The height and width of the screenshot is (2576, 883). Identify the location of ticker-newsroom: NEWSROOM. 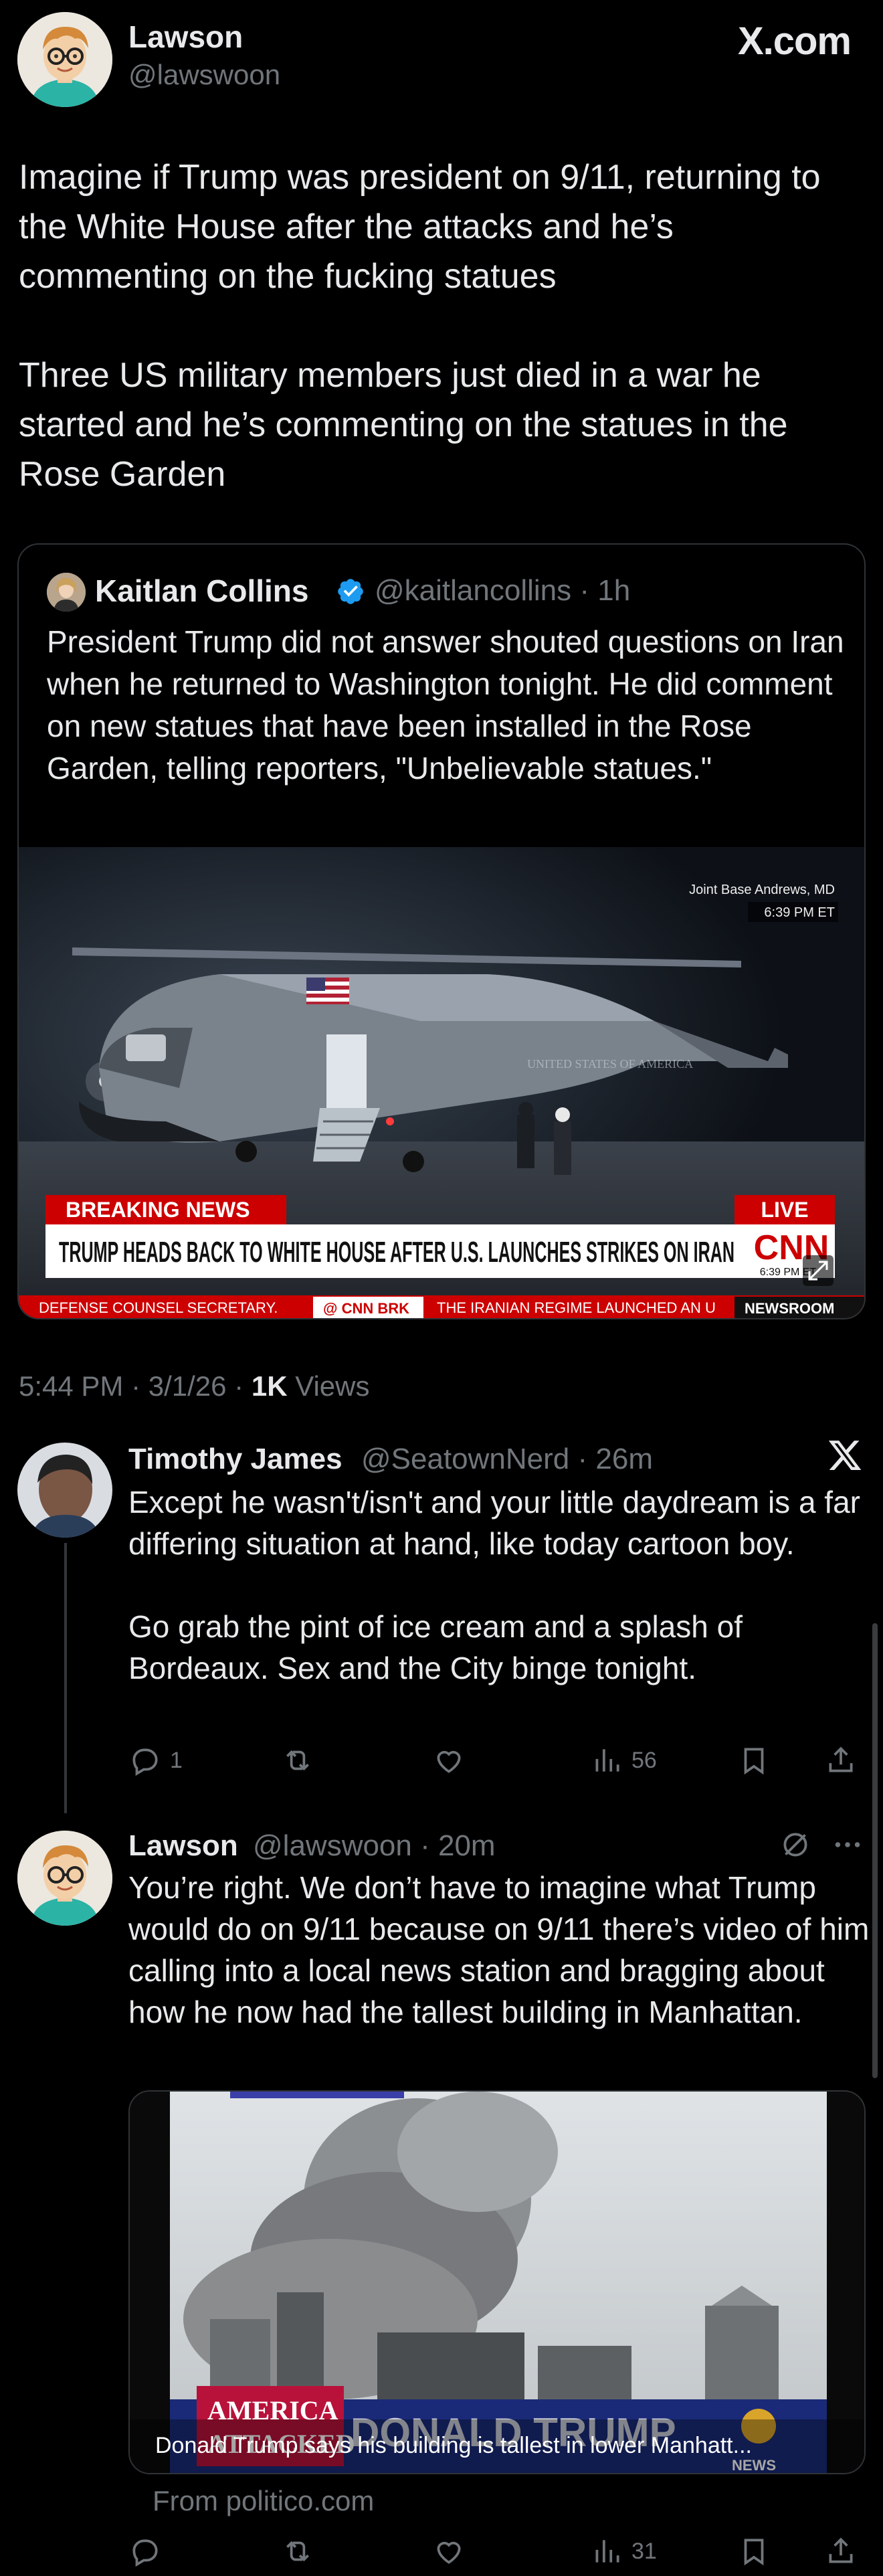
(789, 1308).